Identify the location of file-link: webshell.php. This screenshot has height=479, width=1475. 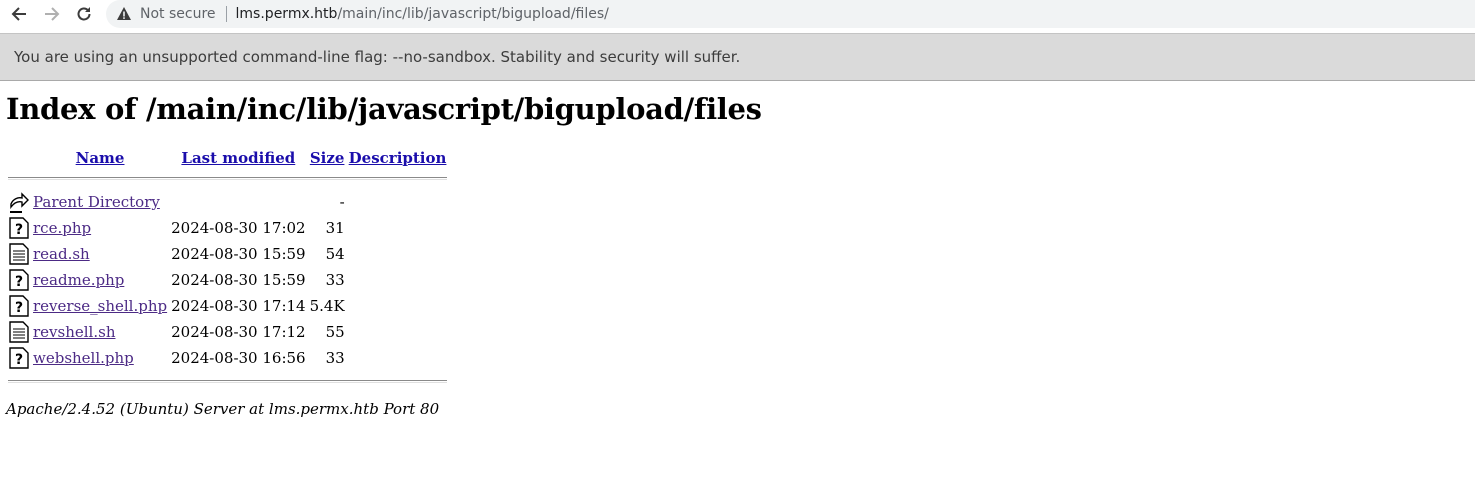
(83, 358).